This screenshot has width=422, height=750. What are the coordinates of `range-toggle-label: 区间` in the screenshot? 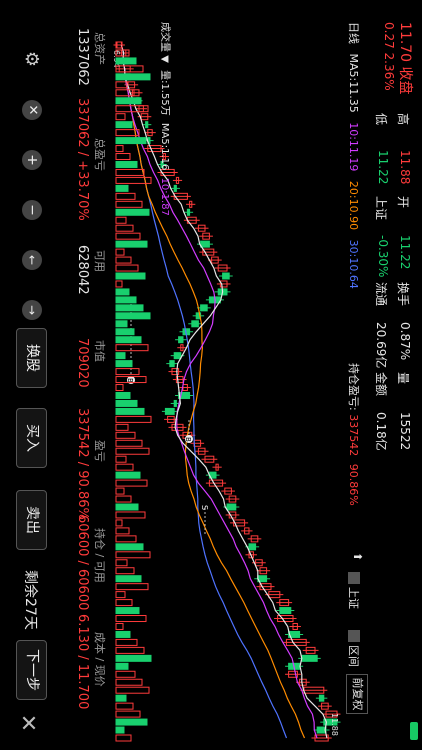 It's located at (353, 656).